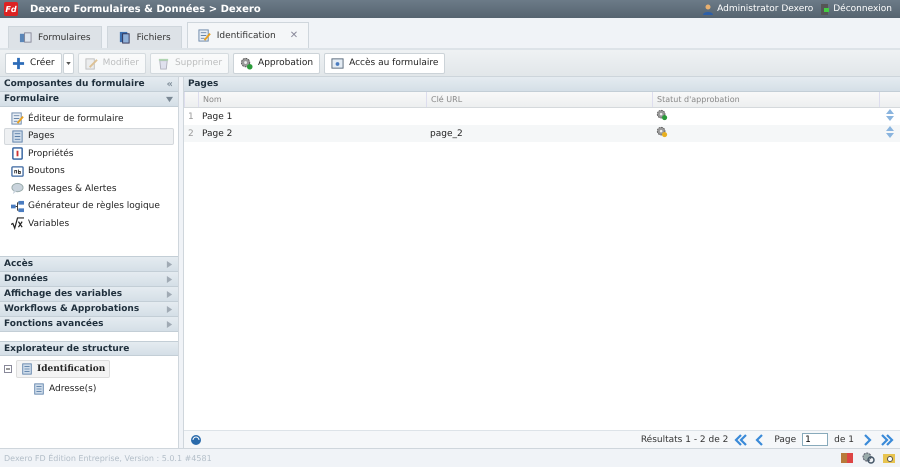  I want to click on user-icon, so click(708, 9).